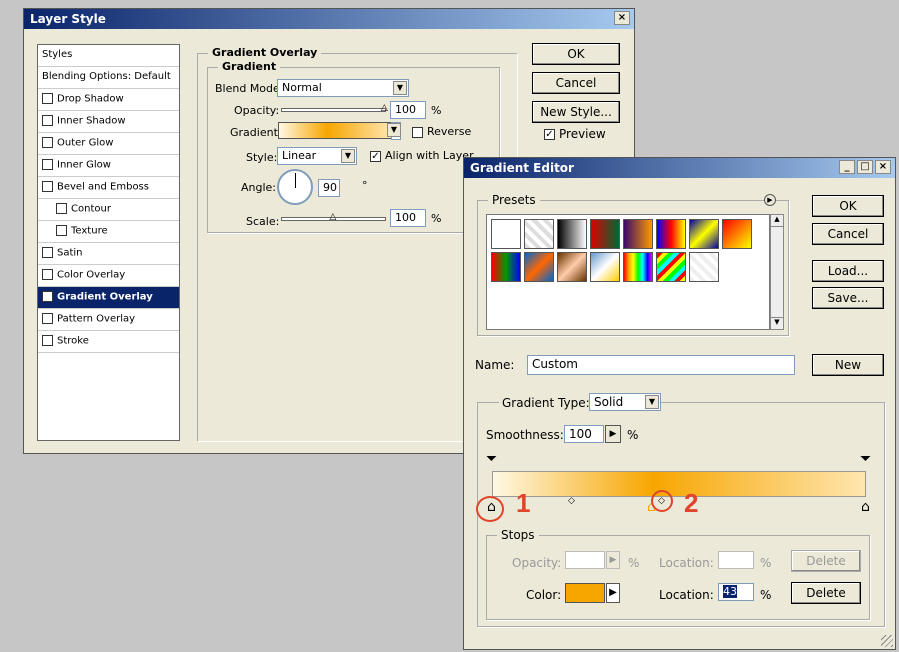 Image resolution: width=899 pixels, height=652 pixels. Describe the element at coordinates (334, 108) in the screenshot. I see `opacity-slider: △` at that location.